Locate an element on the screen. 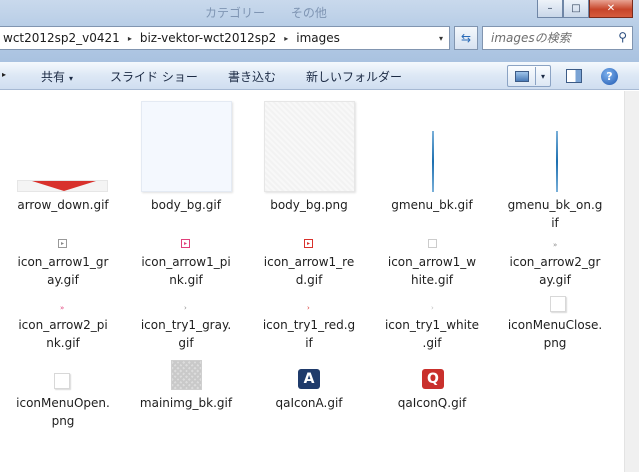 Image resolution: width=639 pixels, height=472 pixels. burn-label: 書き込む is located at coordinates (252, 77).